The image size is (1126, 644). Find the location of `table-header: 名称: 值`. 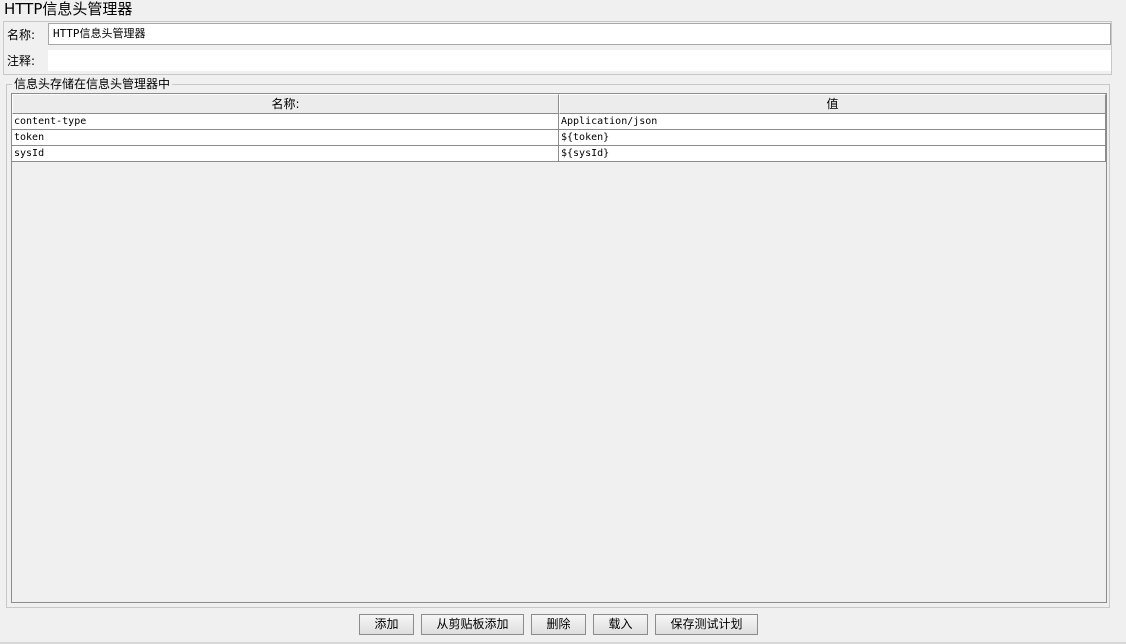

table-header: 名称: 值 is located at coordinates (559, 104).